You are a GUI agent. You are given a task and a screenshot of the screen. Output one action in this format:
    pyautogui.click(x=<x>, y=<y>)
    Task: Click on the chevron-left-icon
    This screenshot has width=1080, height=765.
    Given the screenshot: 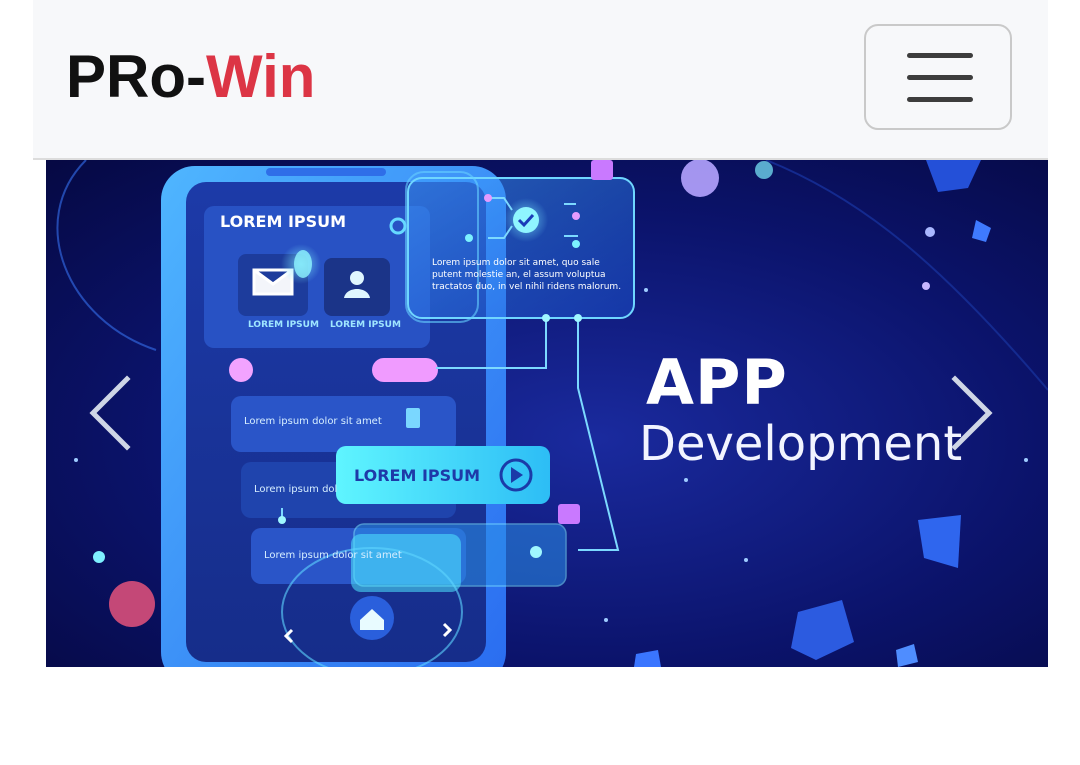 What is the action you would take?
    pyautogui.click(x=110, y=413)
    